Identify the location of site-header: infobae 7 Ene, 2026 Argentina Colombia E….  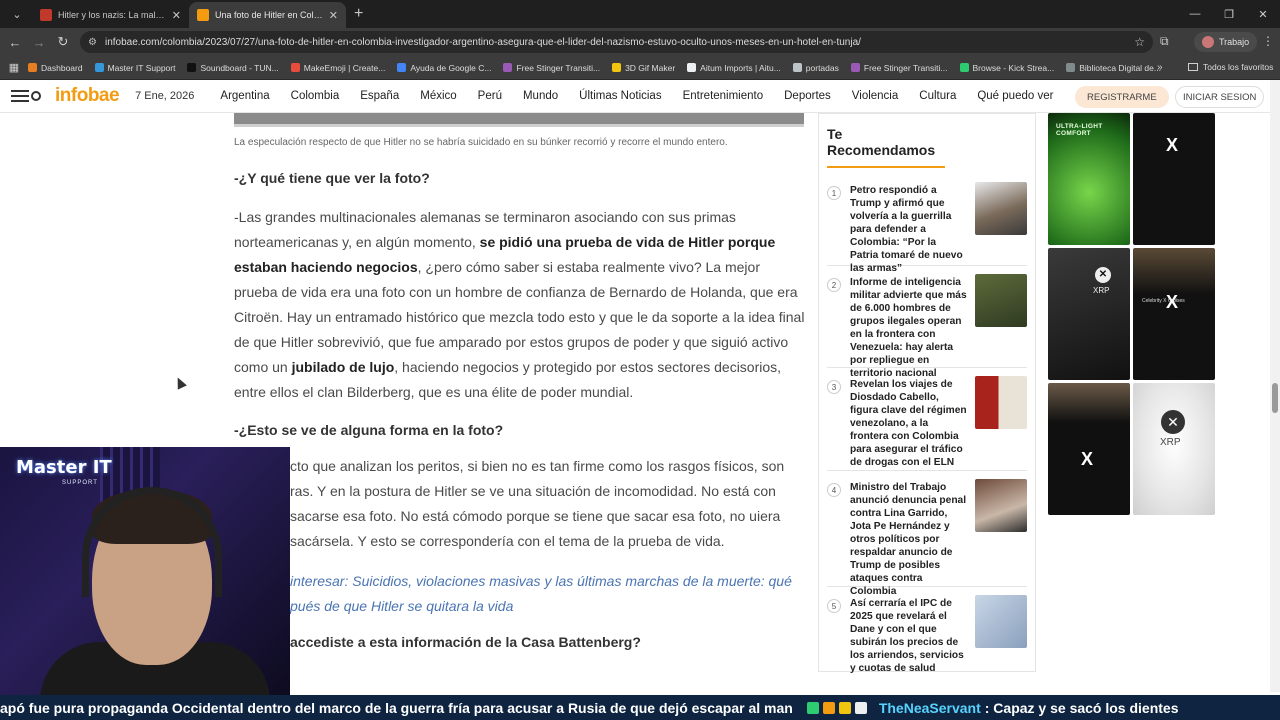
(635, 96).